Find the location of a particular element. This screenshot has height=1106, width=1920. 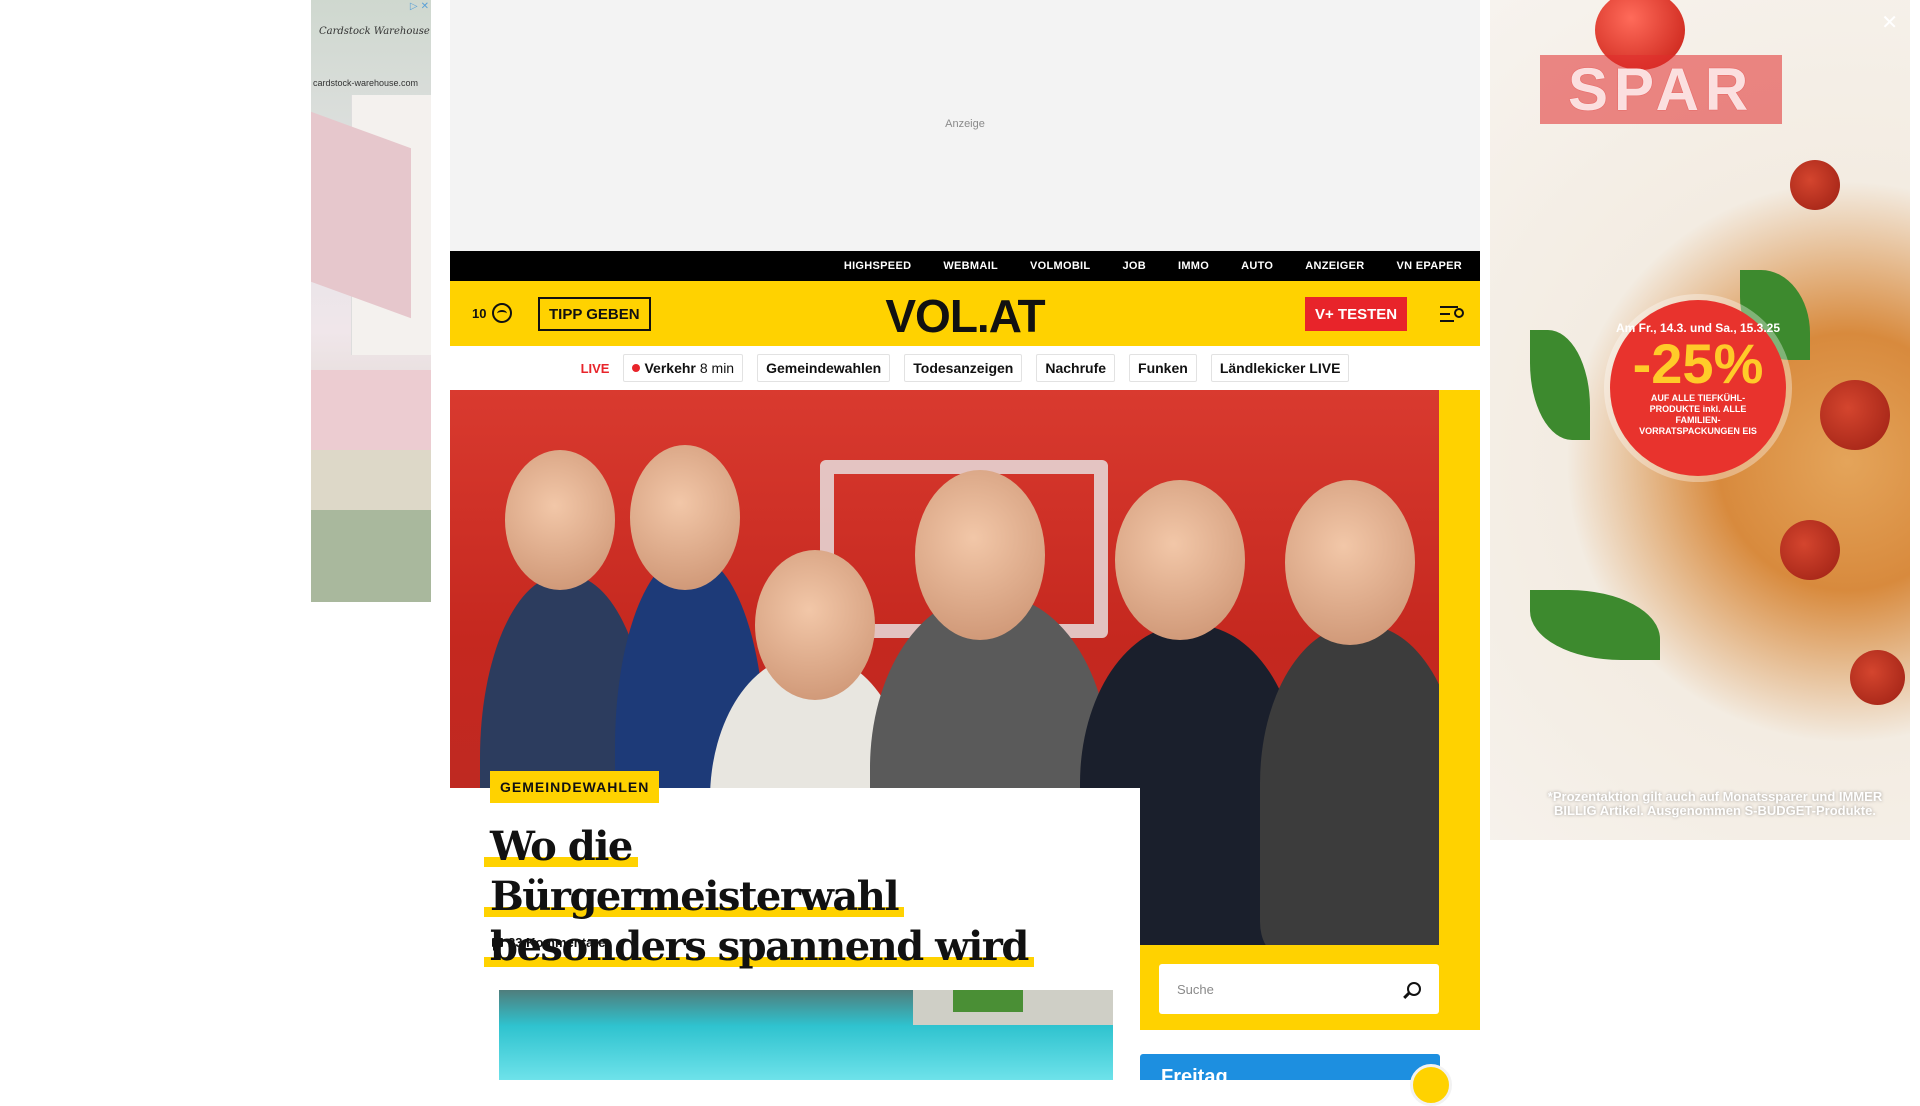

chip-nachrufe: Nachrufe is located at coordinates (1076, 368).